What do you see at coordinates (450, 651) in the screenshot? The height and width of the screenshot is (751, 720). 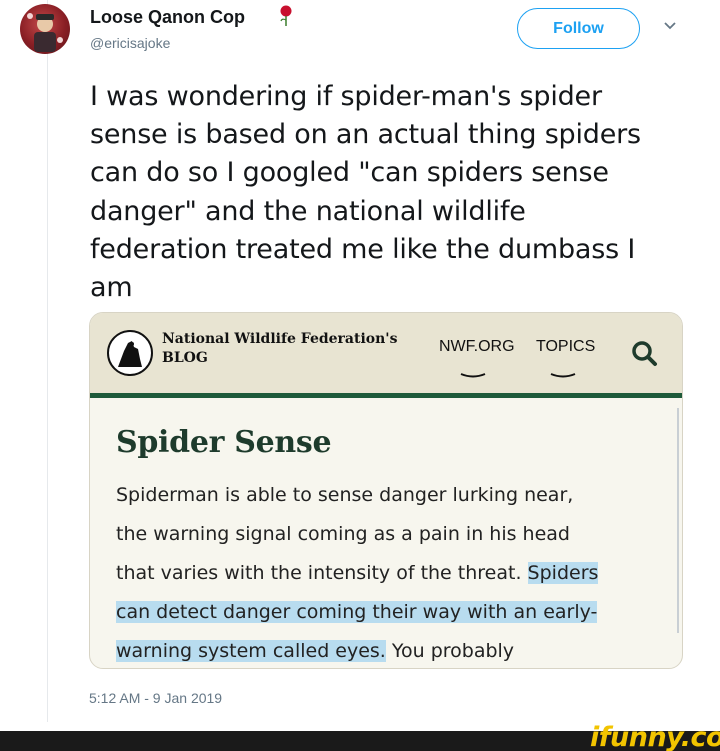 I see `article-text: You probably` at bounding box center [450, 651].